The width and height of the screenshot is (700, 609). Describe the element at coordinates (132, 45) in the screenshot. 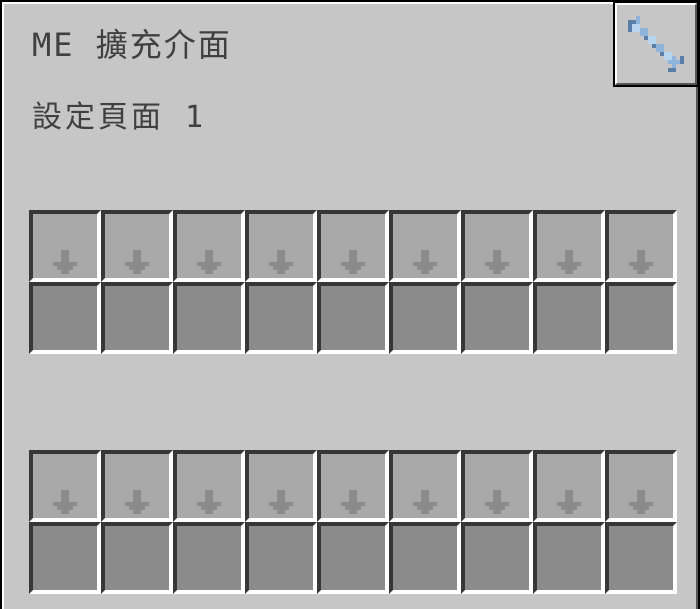

I see `window-title: ME 擴充介面` at that location.